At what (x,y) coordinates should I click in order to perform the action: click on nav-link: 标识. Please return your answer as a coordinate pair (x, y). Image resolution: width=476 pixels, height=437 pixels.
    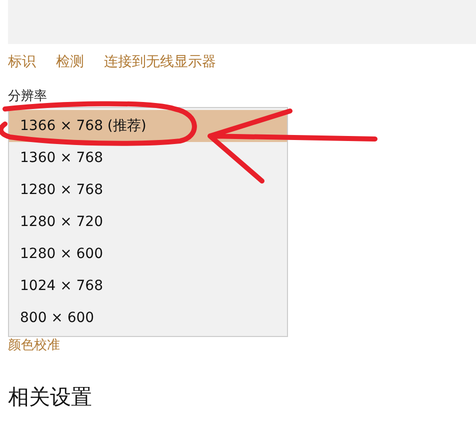
    Looking at the image, I should click on (22, 62).